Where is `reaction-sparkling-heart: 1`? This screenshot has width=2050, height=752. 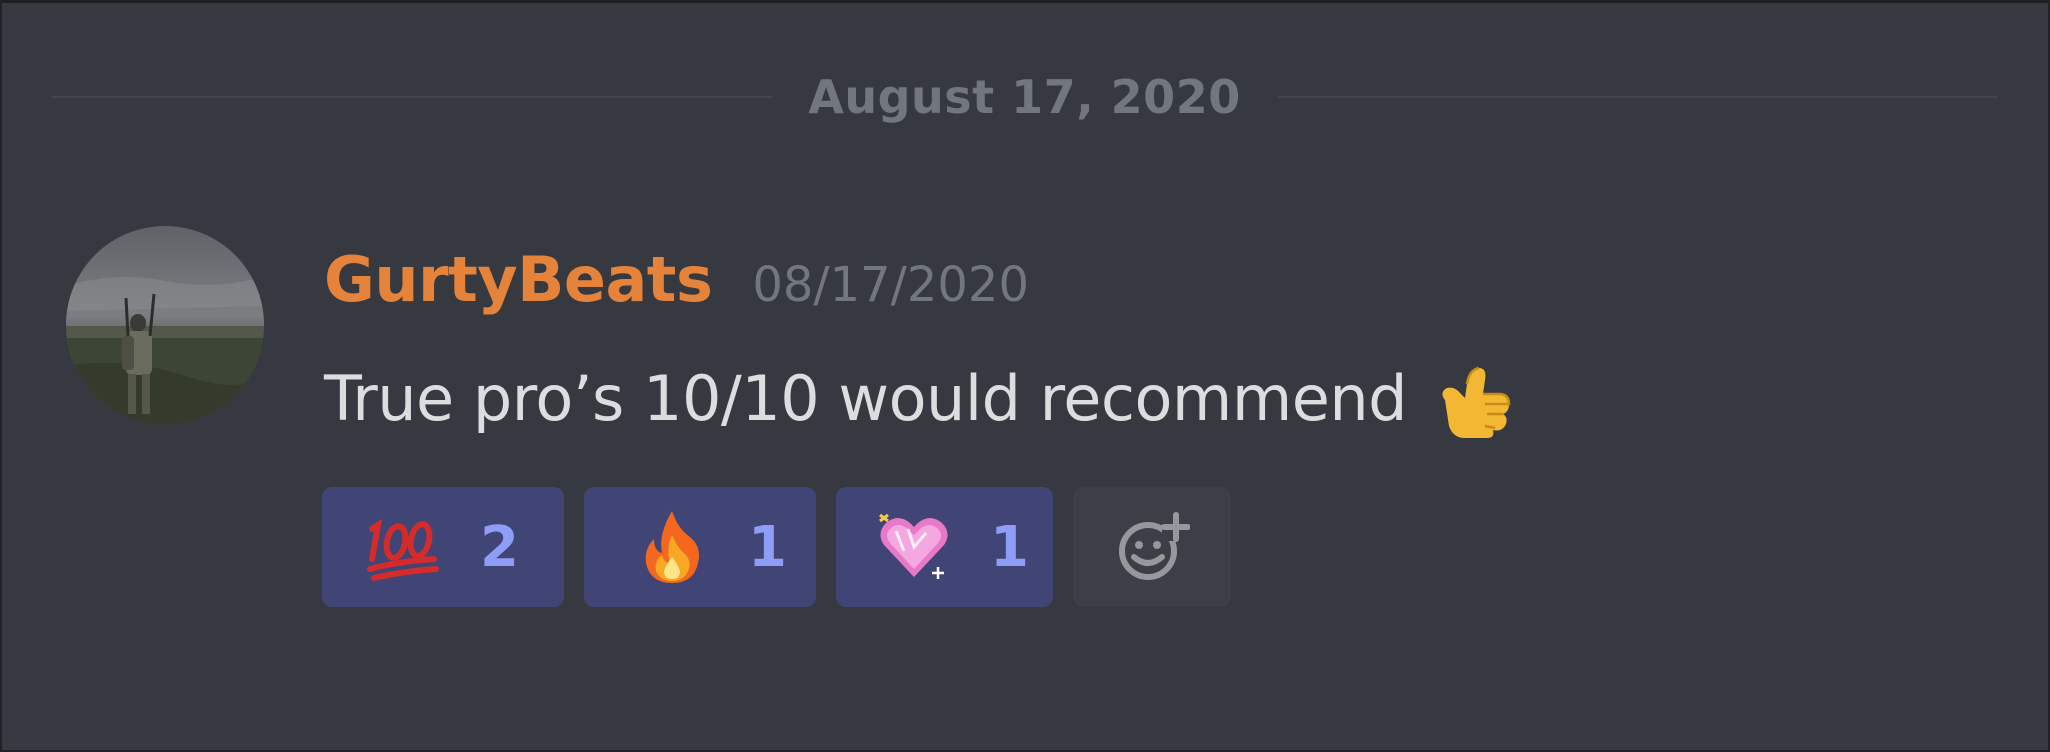
reaction-sparkling-heart: 1 is located at coordinates (944, 547).